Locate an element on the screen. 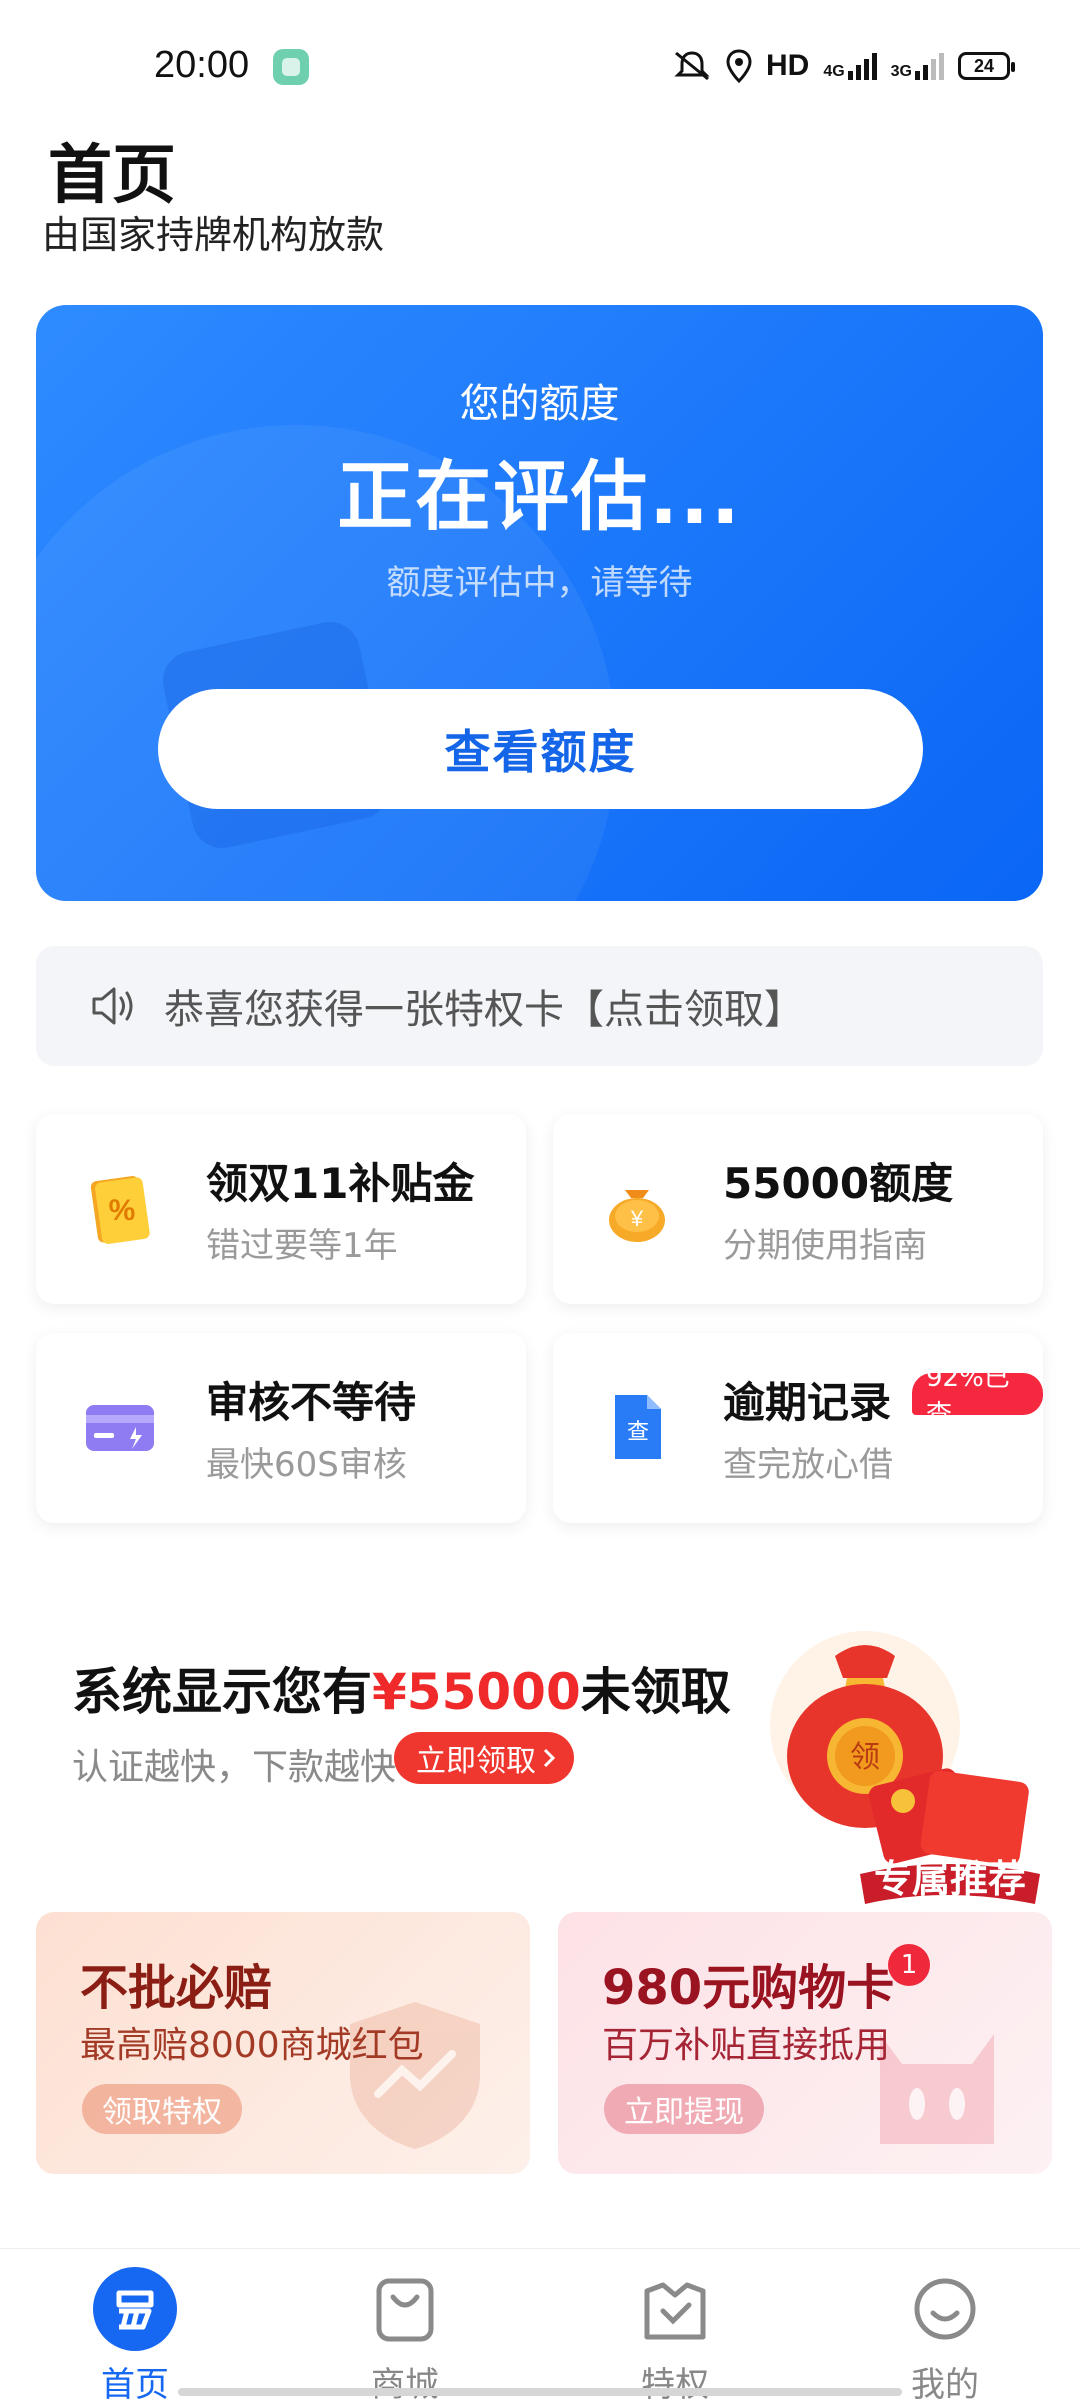 Image resolution: width=1080 pixels, height=2400 pixels. svg-text: 查 is located at coordinates (638, 1432).